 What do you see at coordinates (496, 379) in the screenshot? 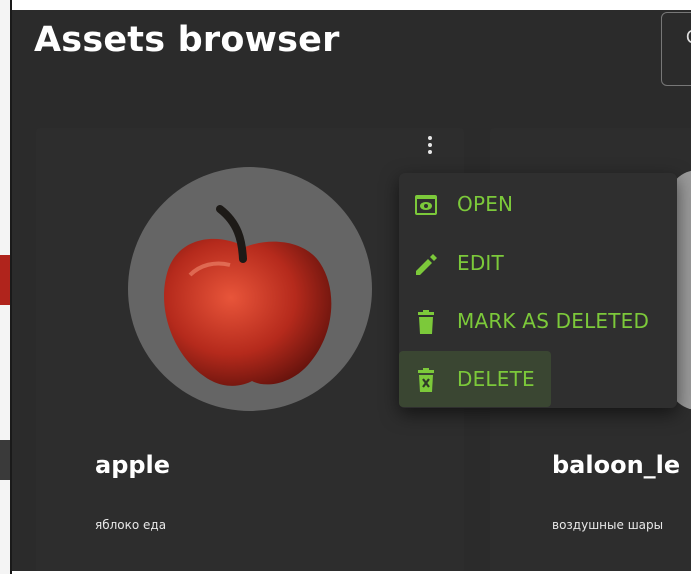
I see `menu-item-label: DELETE` at bounding box center [496, 379].